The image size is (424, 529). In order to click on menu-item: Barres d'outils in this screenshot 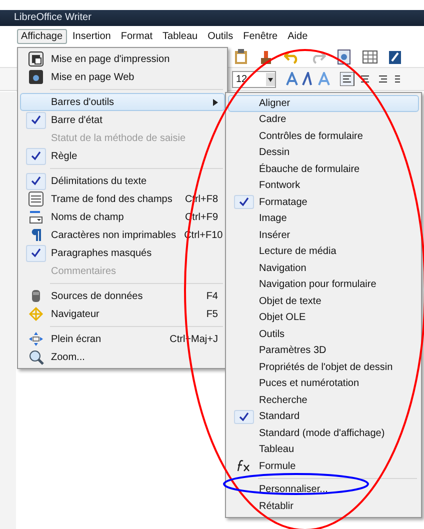, I will do `click(122, 102)`.